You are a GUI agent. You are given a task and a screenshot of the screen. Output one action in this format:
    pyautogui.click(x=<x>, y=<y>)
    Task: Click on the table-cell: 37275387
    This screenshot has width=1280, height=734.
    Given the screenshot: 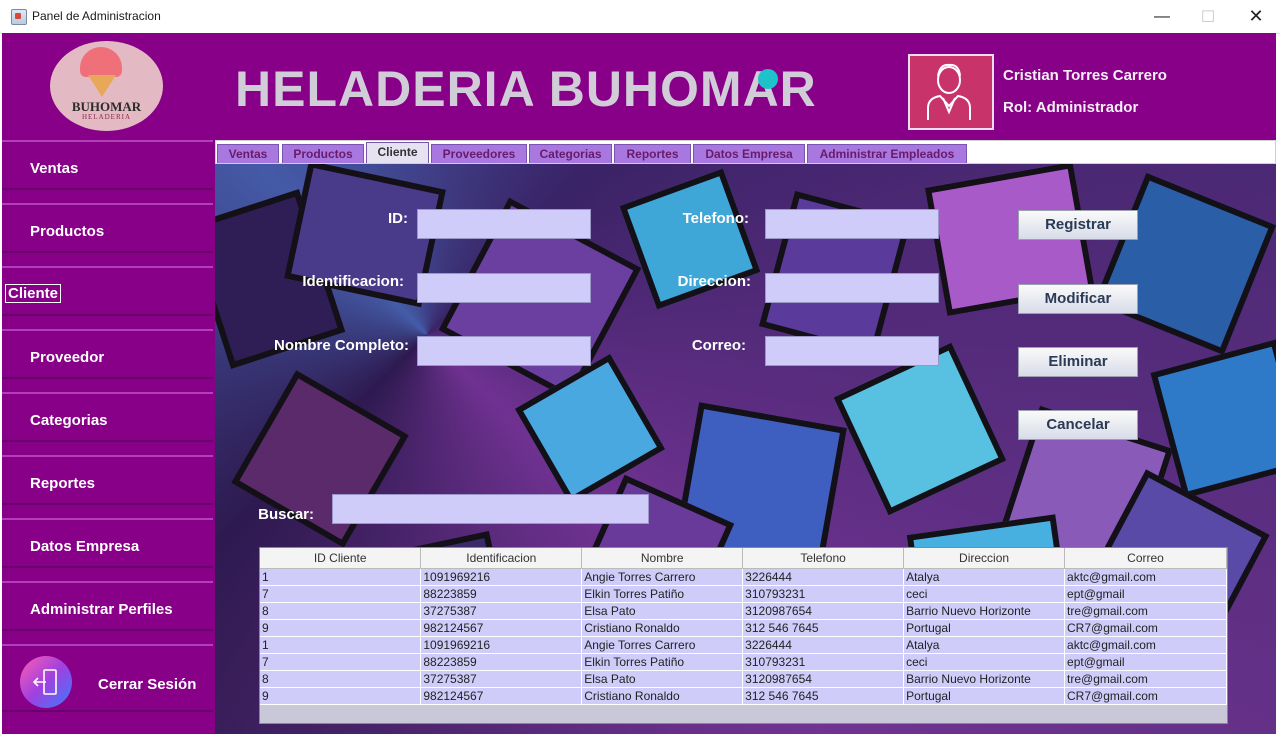 What is the action you would take?
    pyautogui.click(x=501, y=679)
    